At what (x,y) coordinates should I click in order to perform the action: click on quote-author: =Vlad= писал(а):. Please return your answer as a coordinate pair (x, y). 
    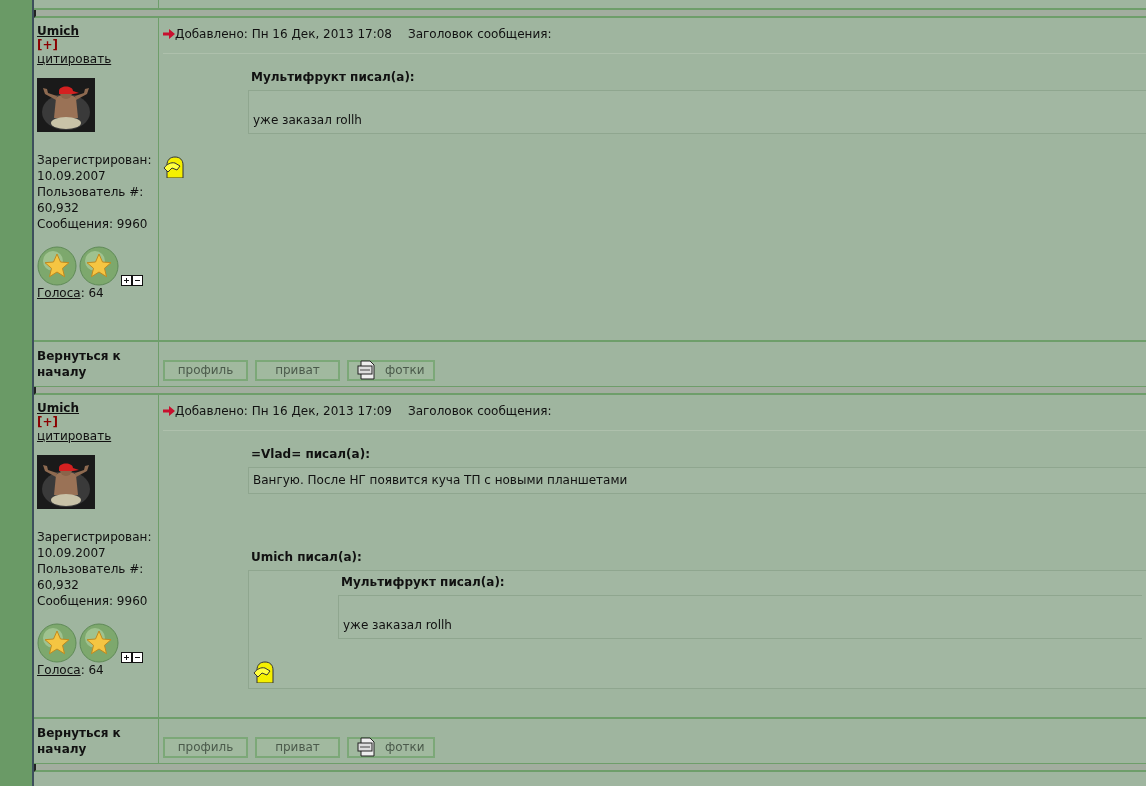
    Looking at the image, I should click on (310, 455).